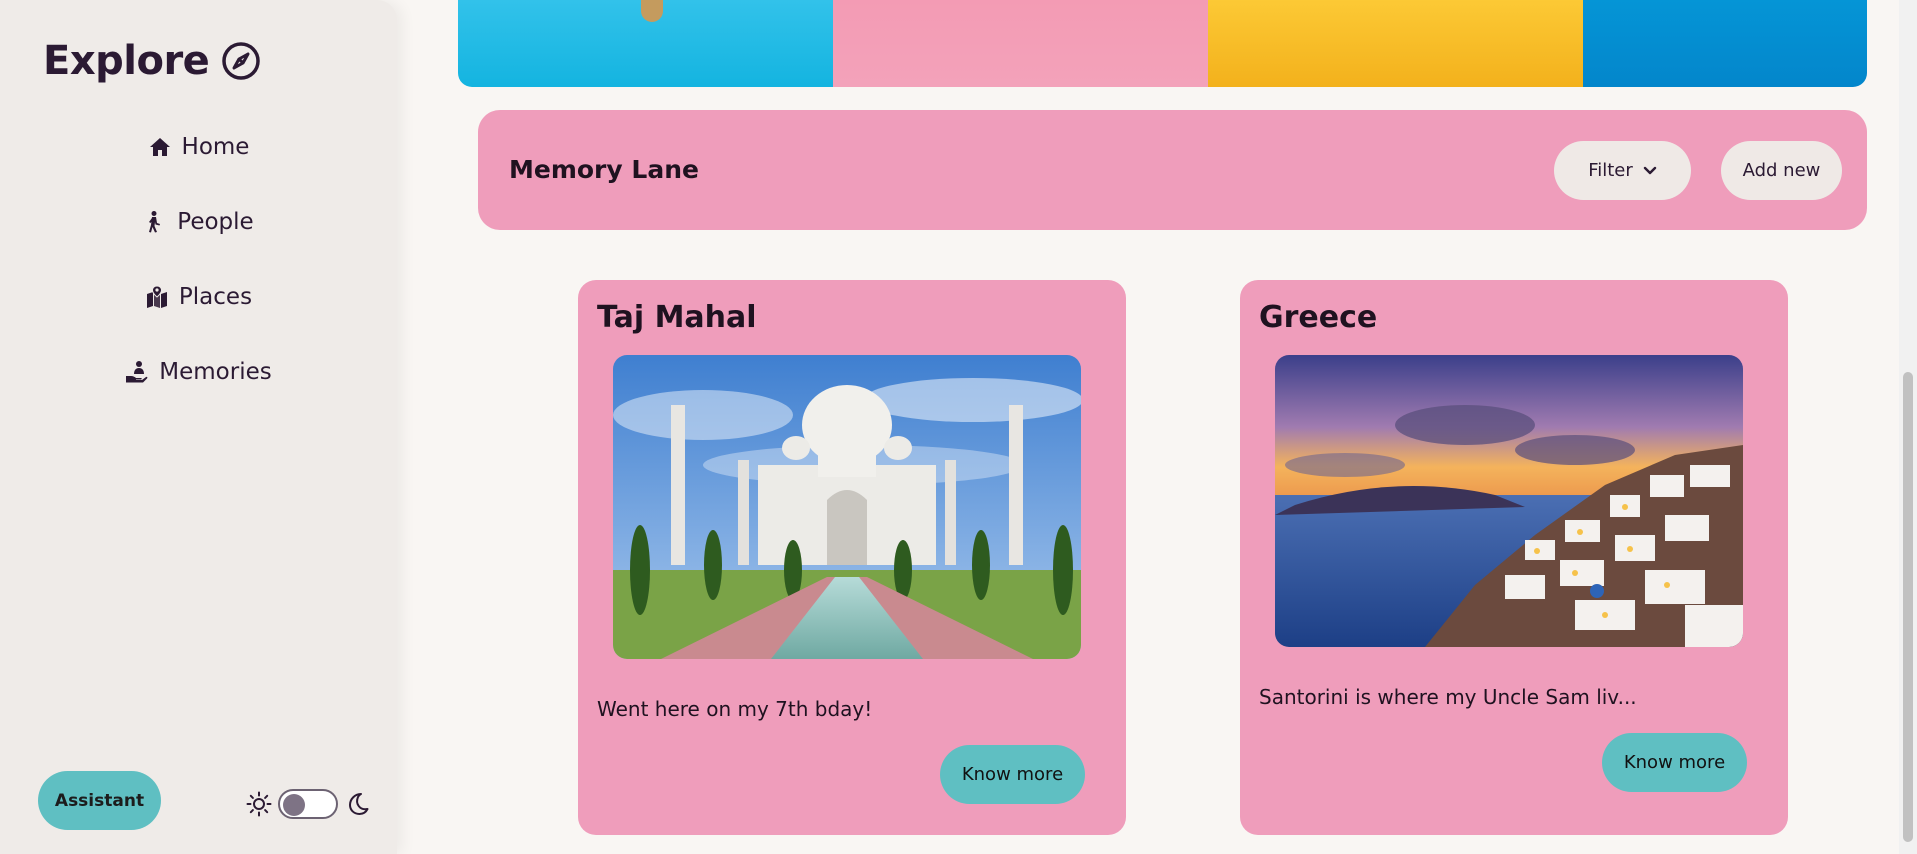 The width and height of the screenshot is (1917, 854). What do you see at coordinates (604, 169) in the screenshot?
I see `page-title: Memory Lane` at bounding box center [604, 169].